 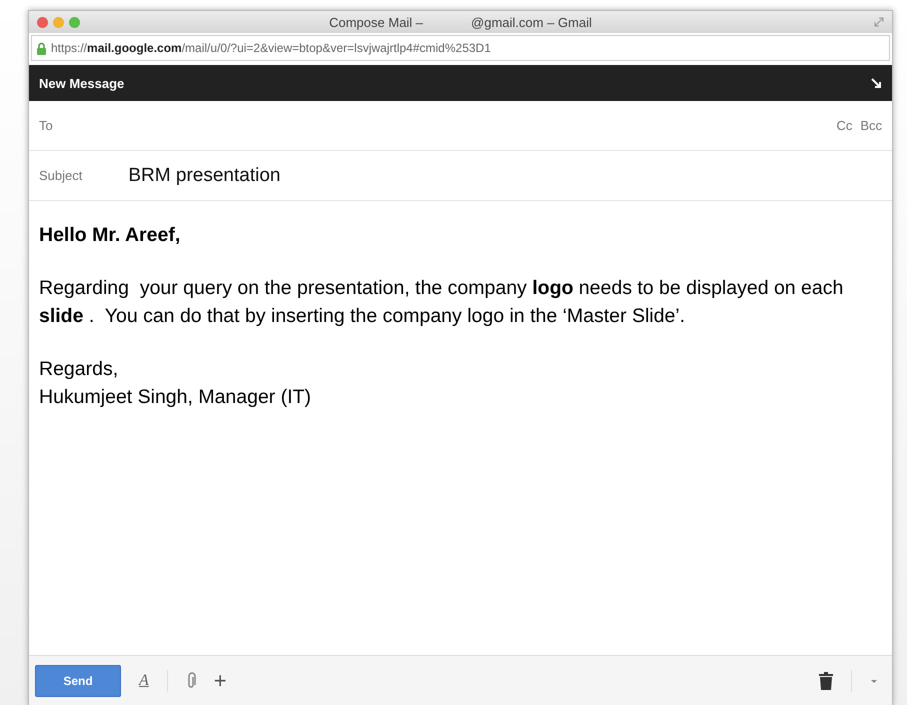 I want to click on paperclip-icon, so click(x=191, y=681).